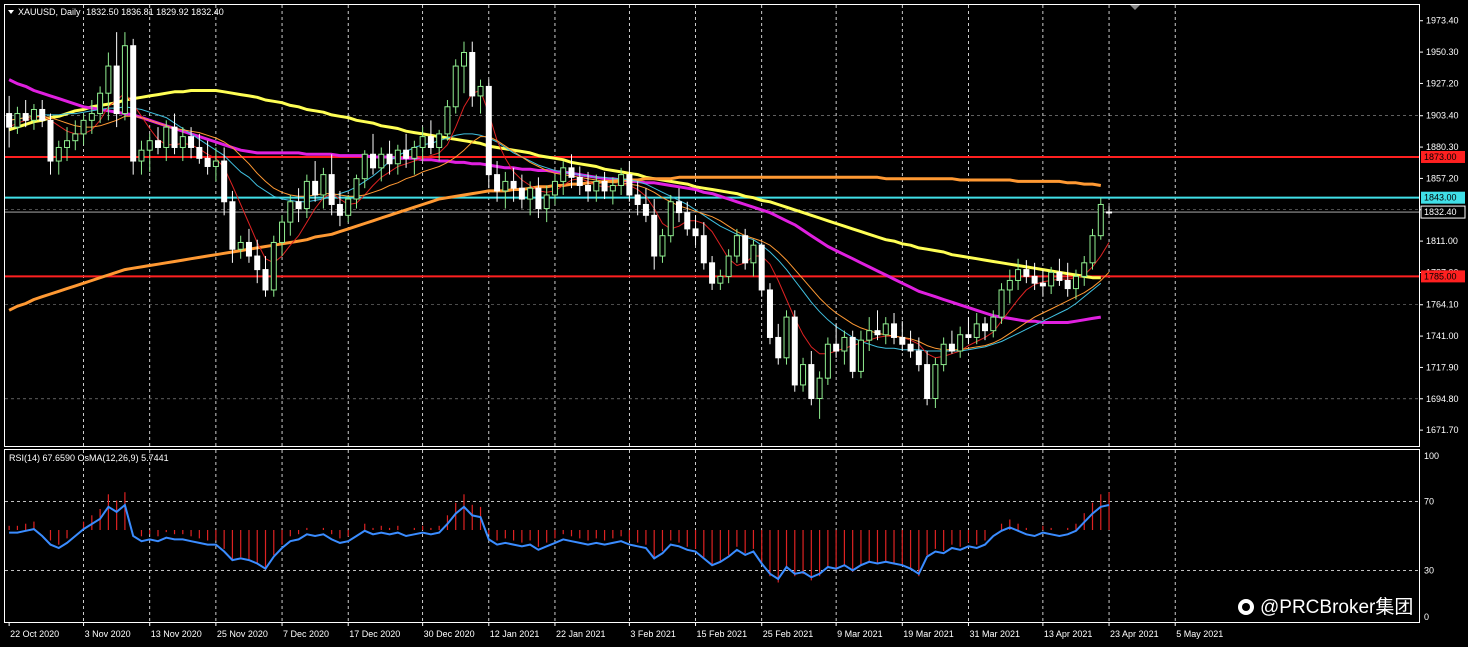 The width and height of the screenshot is (1468, 647). What do you see at coordinates (11, 12) in the screenshot?
I see `collapse-triangle-icon` at bounding box center [11, 12].